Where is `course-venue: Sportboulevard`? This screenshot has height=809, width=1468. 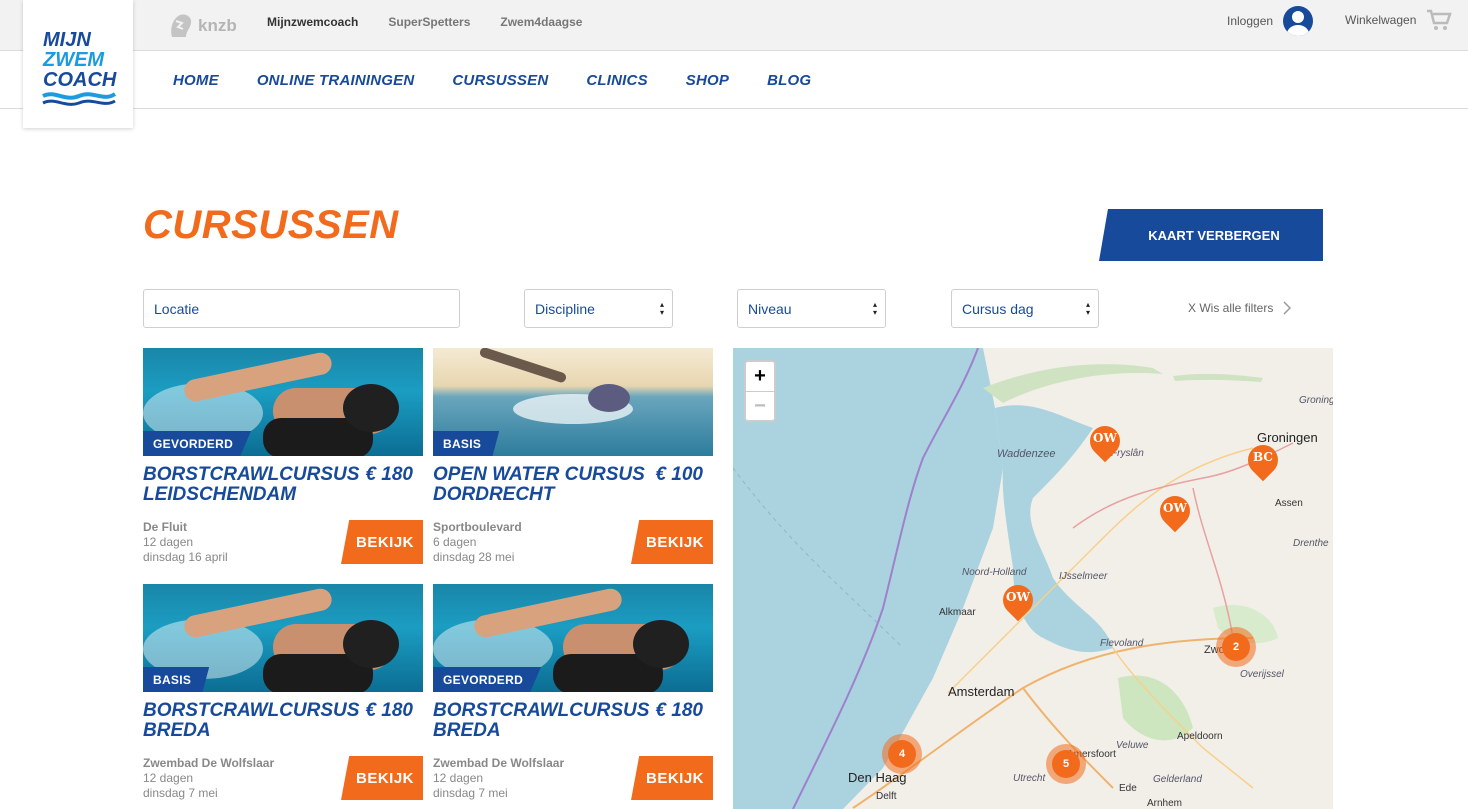 course-venue: Sportboulevard is located at coordinates (477, 527).